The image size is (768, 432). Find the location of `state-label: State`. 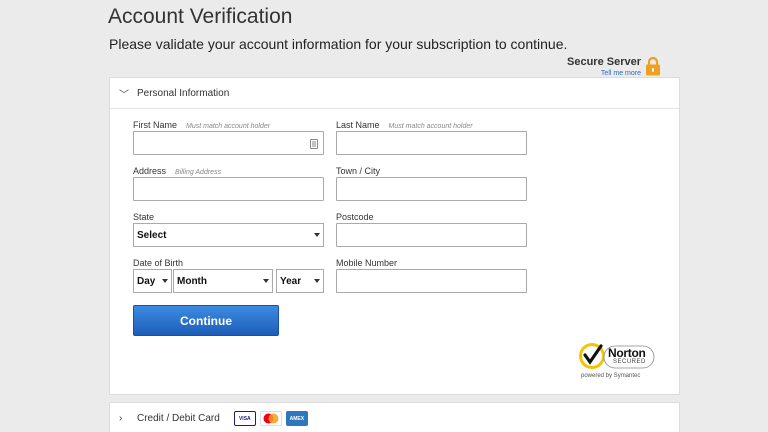

state-label: State is located at coordinates (144, 217).